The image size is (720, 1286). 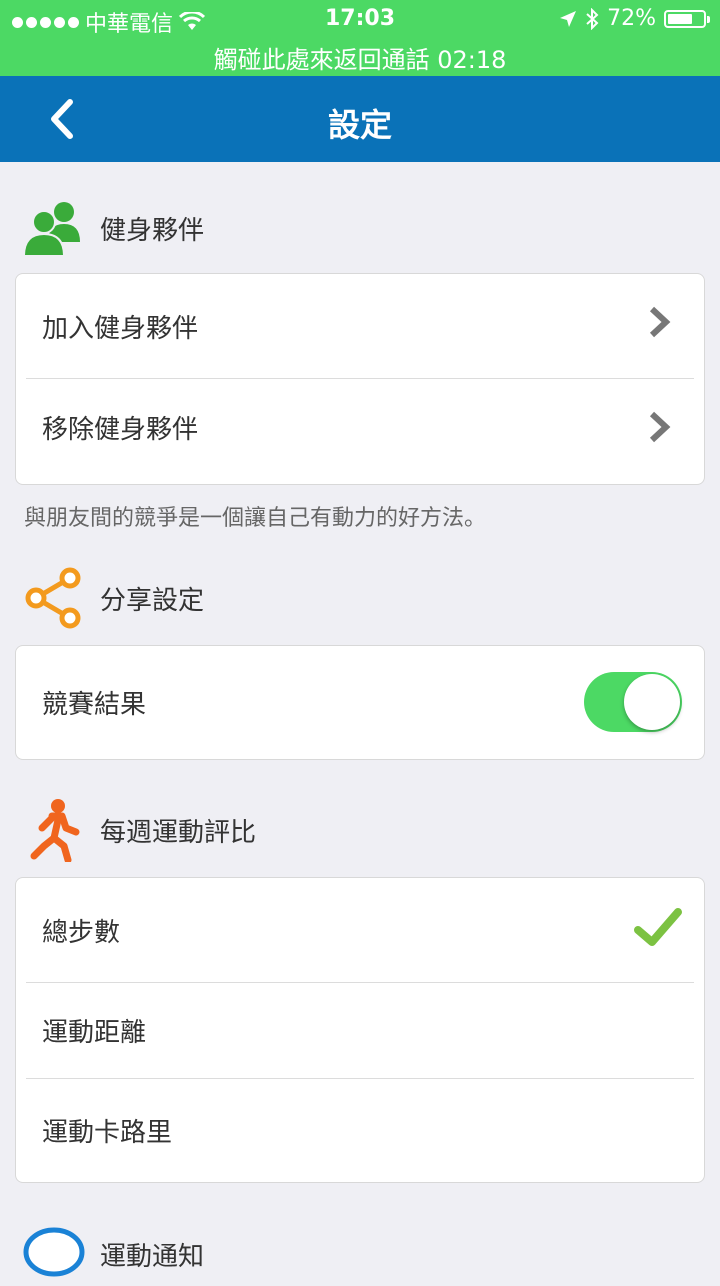 I want to click on battery-level, so click(x=680, y=18).